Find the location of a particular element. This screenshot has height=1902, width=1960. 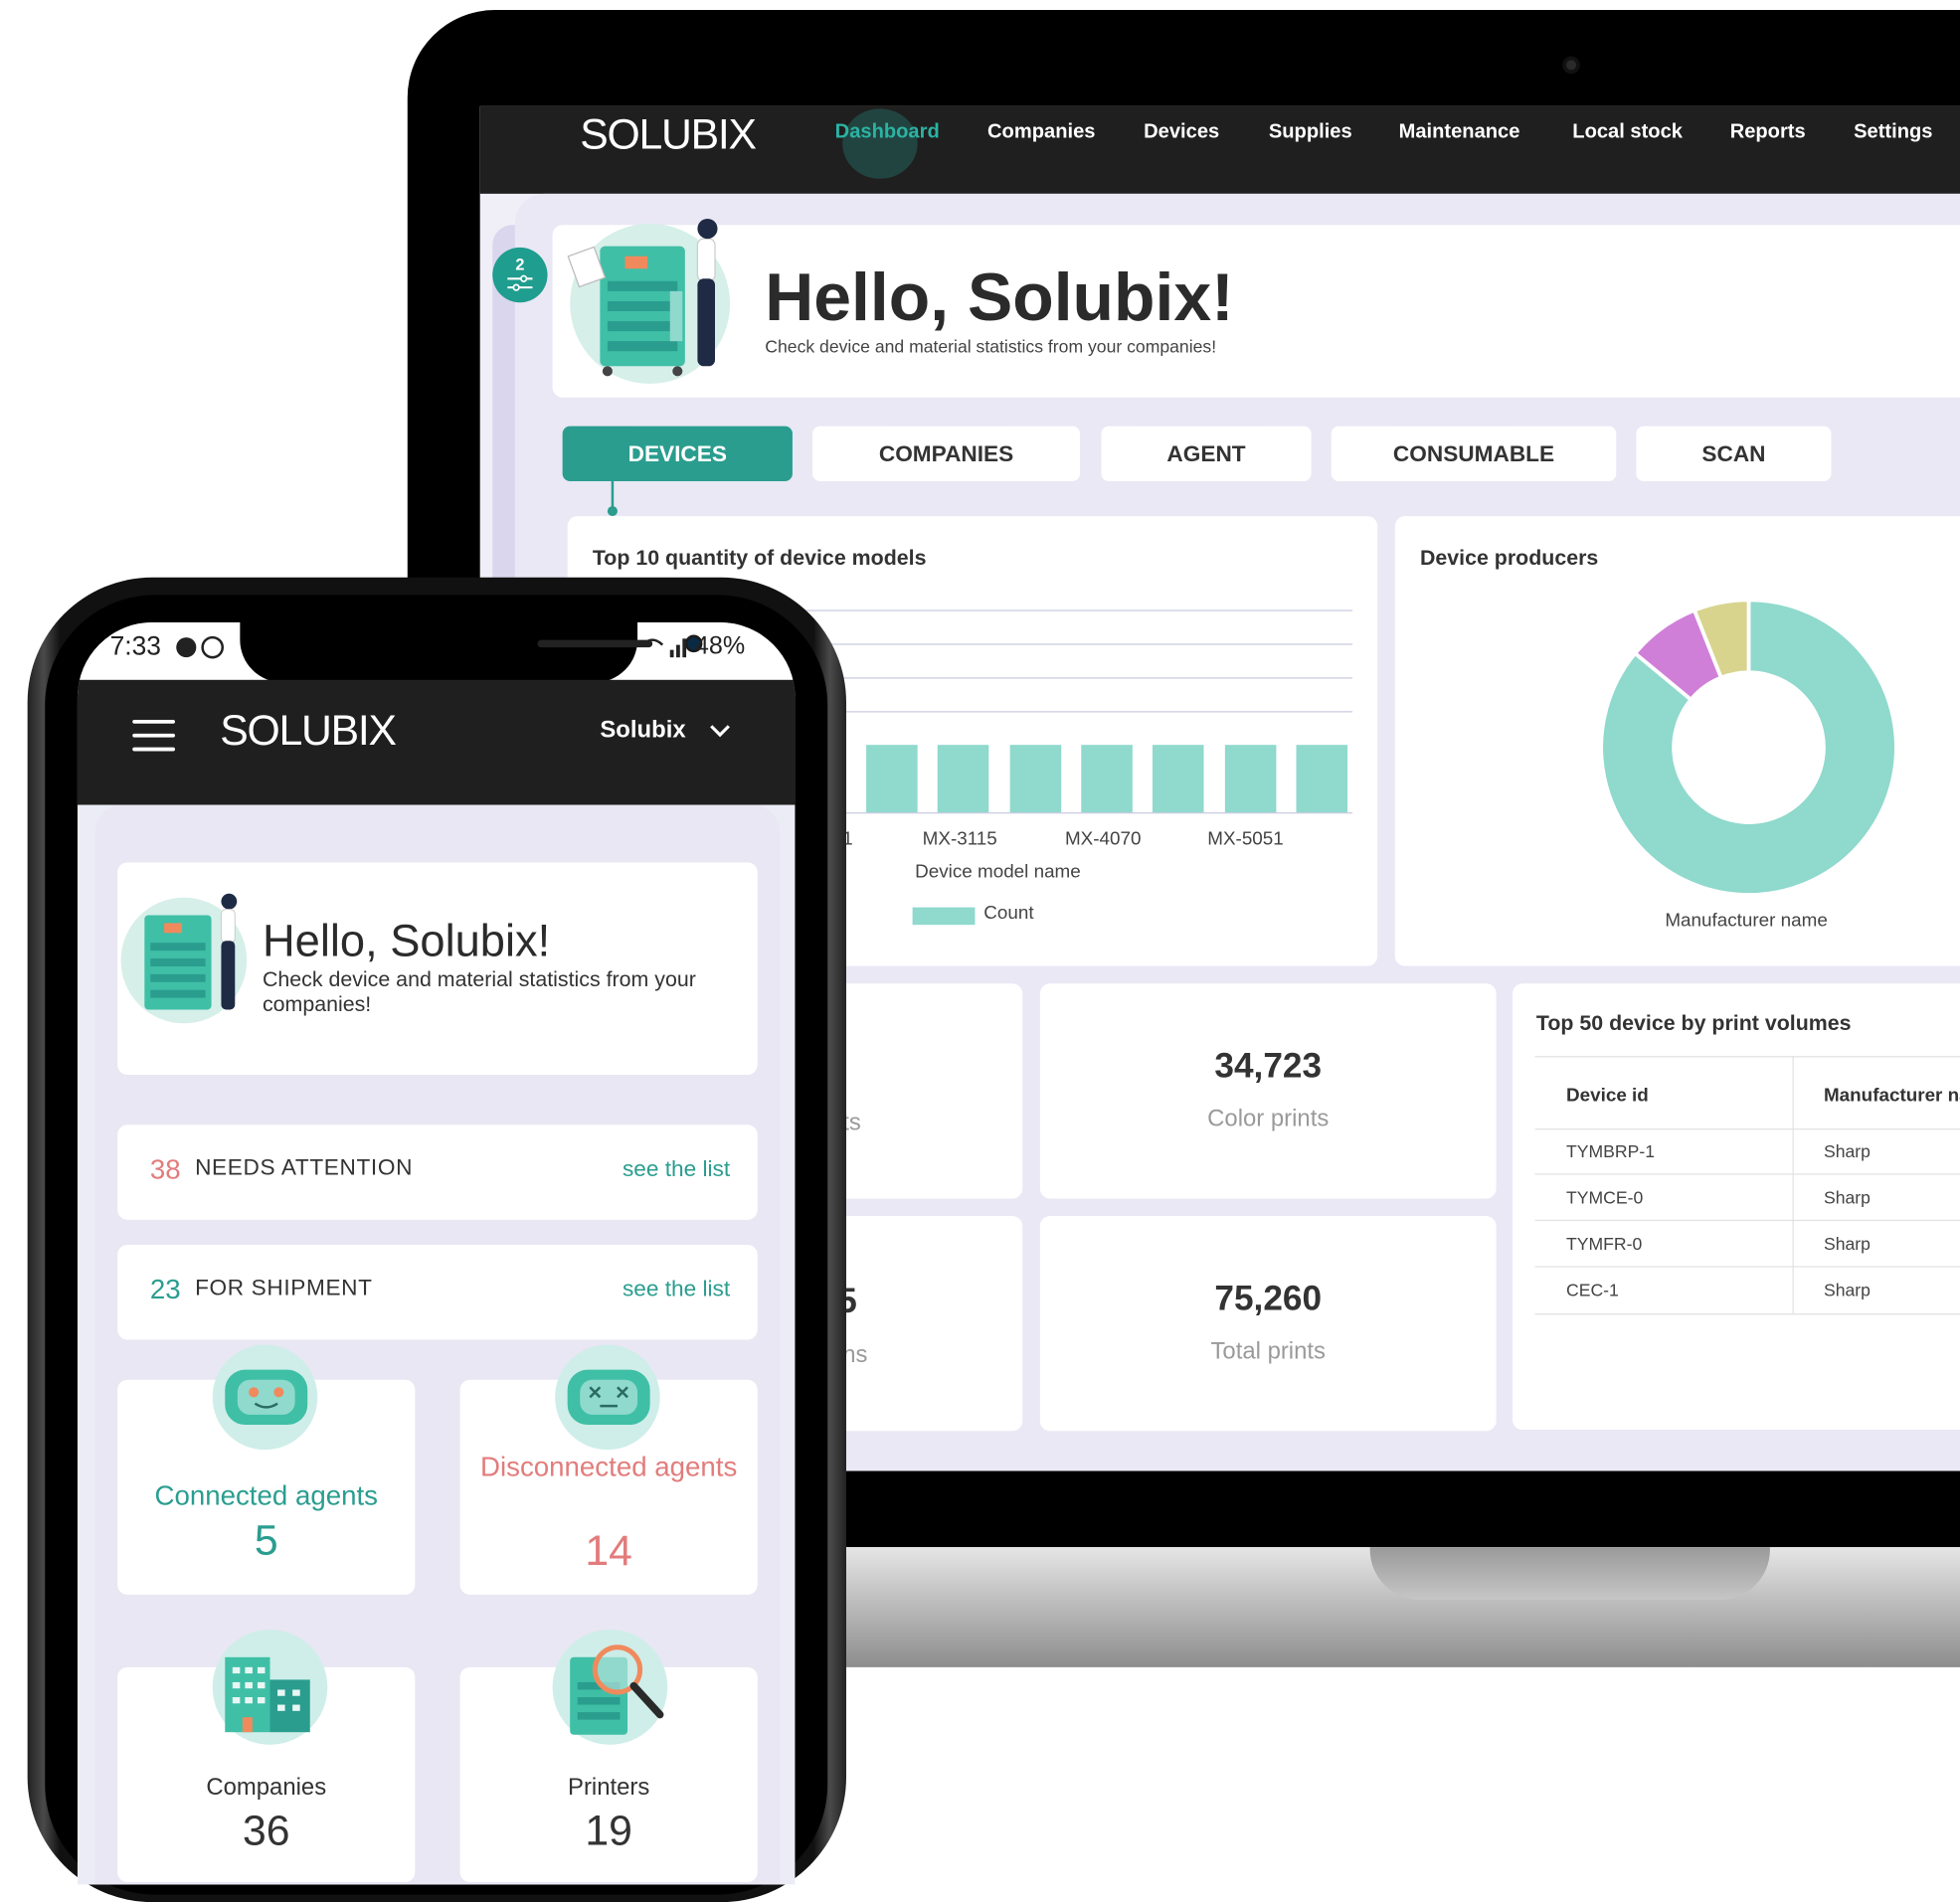

connected-agents-value: 5 is located at coordinates (266, 1540).